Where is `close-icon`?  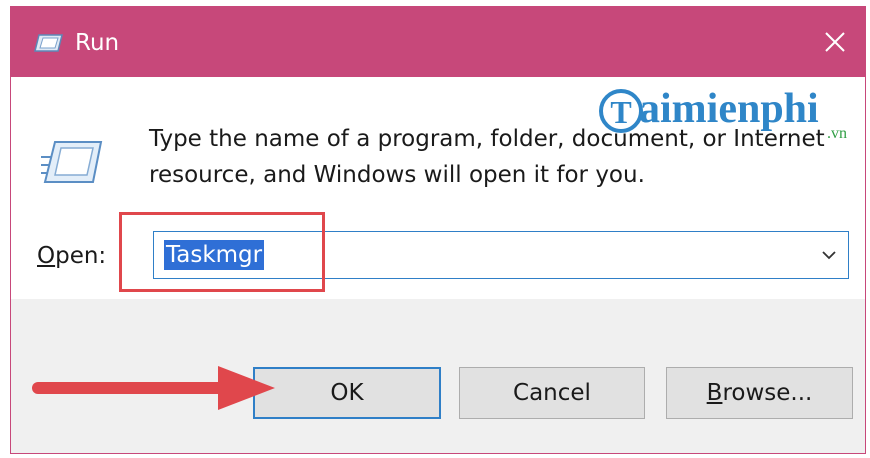
close-icon is located at coordinates (835, 42).